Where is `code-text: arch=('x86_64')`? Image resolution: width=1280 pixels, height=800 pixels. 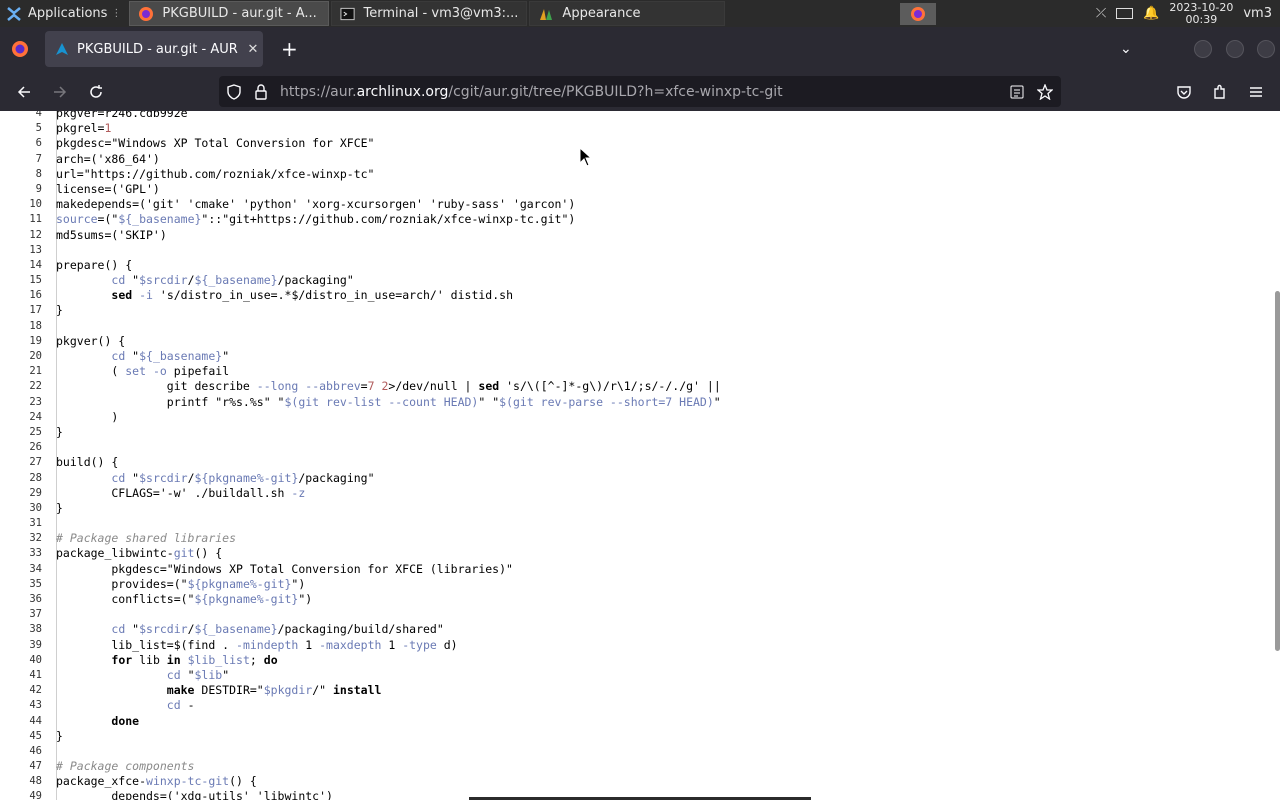
code-text: arch=('x86_64') is located at coordinates (108, 158).